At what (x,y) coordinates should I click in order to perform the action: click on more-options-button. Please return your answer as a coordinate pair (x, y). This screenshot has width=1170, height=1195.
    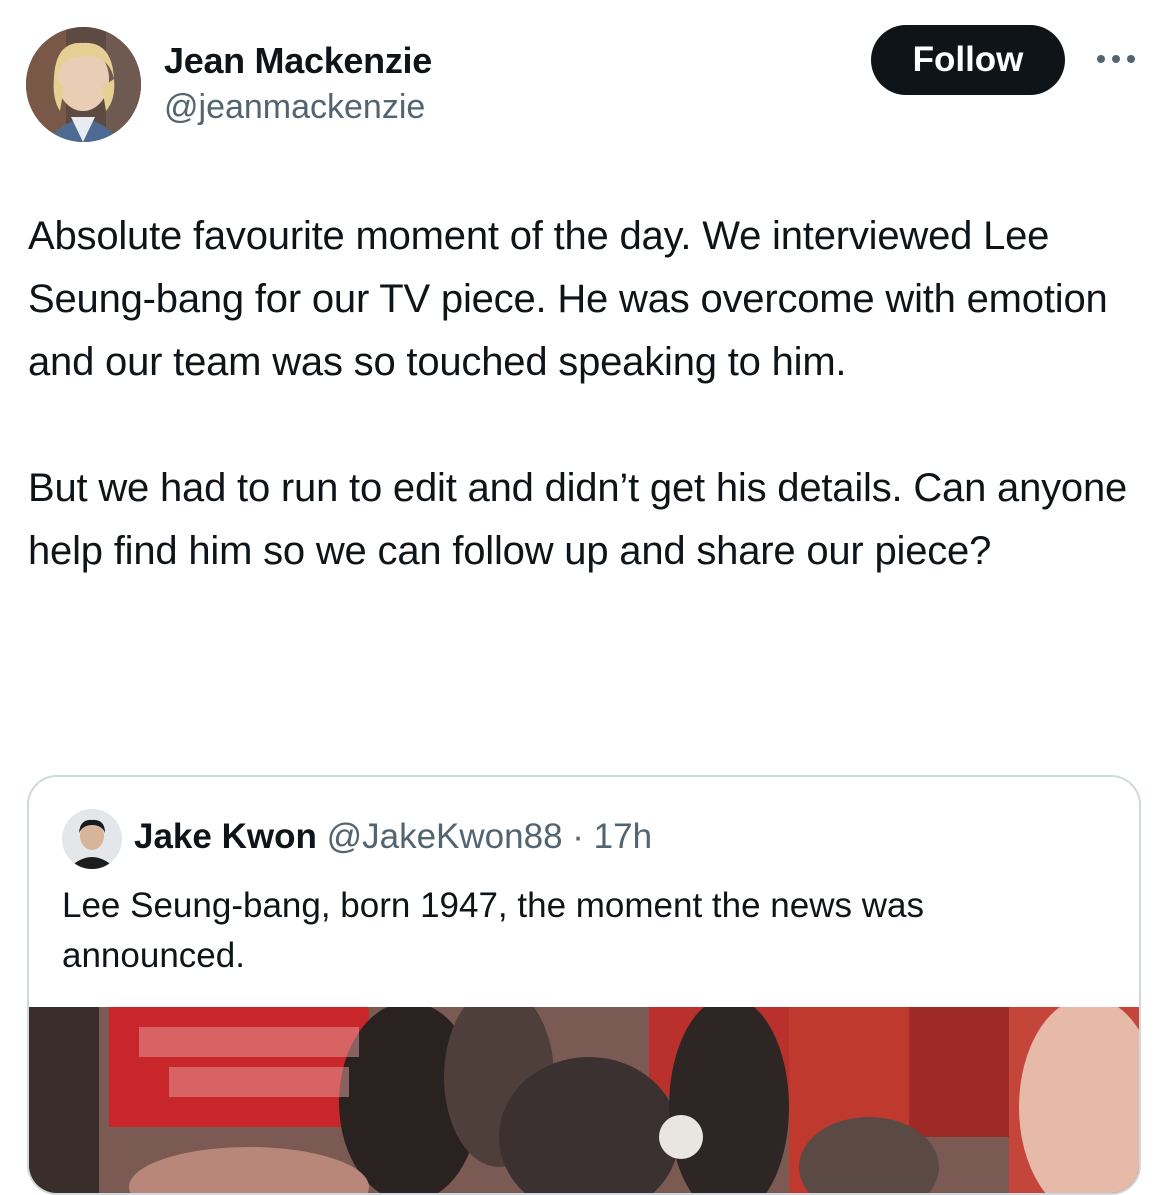
    Looking at the image, I should click on (1116, 59).